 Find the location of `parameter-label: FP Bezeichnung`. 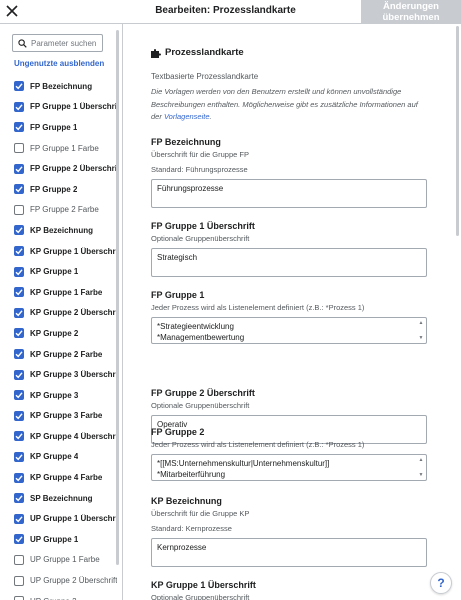

parameter-label: FP Bezeichnung is located at coordinates (61, 86).